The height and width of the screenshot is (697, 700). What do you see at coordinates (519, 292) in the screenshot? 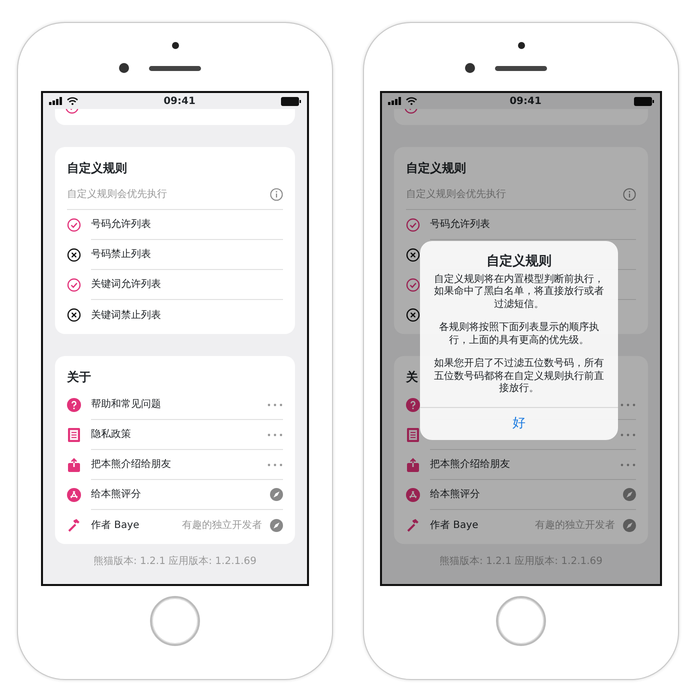
I see `alert-message: 自定义规则将在内置模型判断前执行，如果命中了黑白名单，将直接放行或者过滤短信。` at bounding box center [519, 292].